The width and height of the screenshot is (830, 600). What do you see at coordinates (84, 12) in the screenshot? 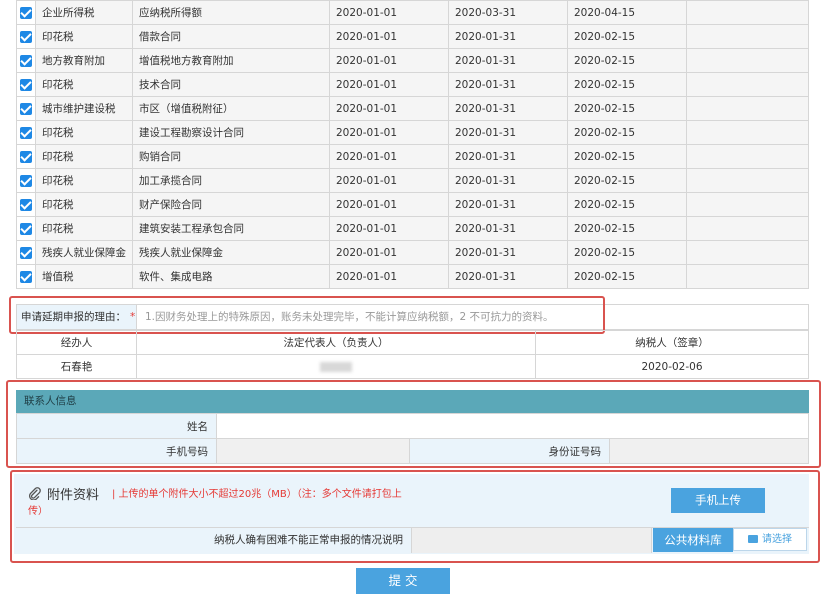
I see `tax-type-cell: 企业所得税` at bounding box center [84, 12].